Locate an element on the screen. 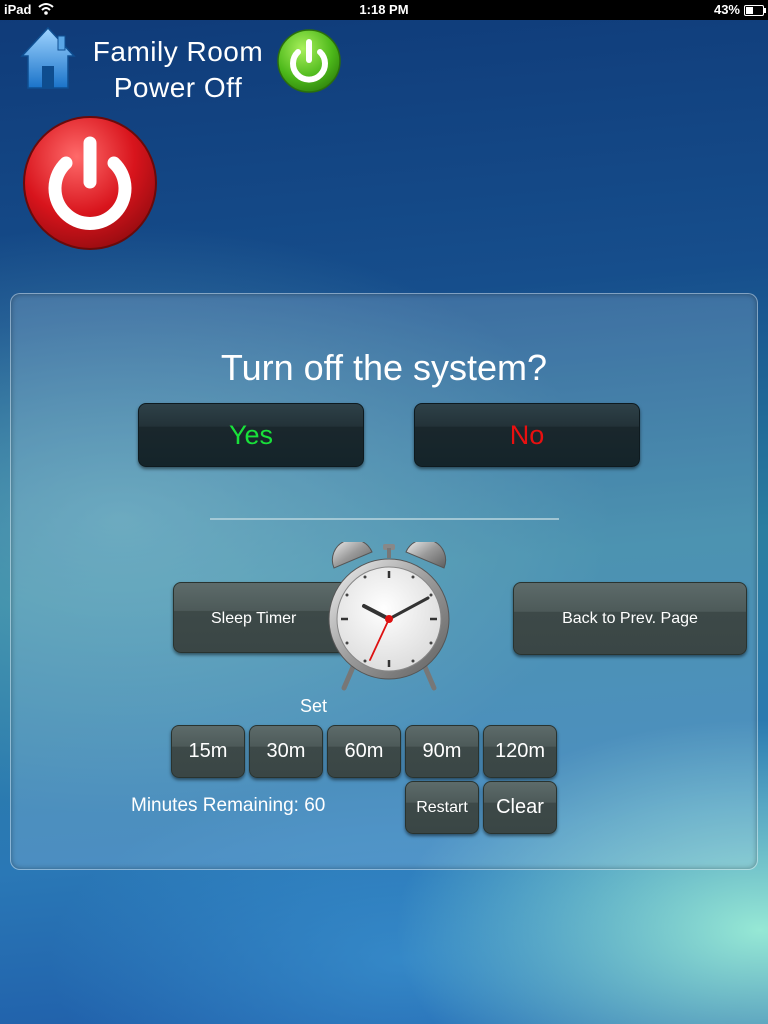 This screenshot has width=768, height=1024. divider is located at coordinates (384, 519).